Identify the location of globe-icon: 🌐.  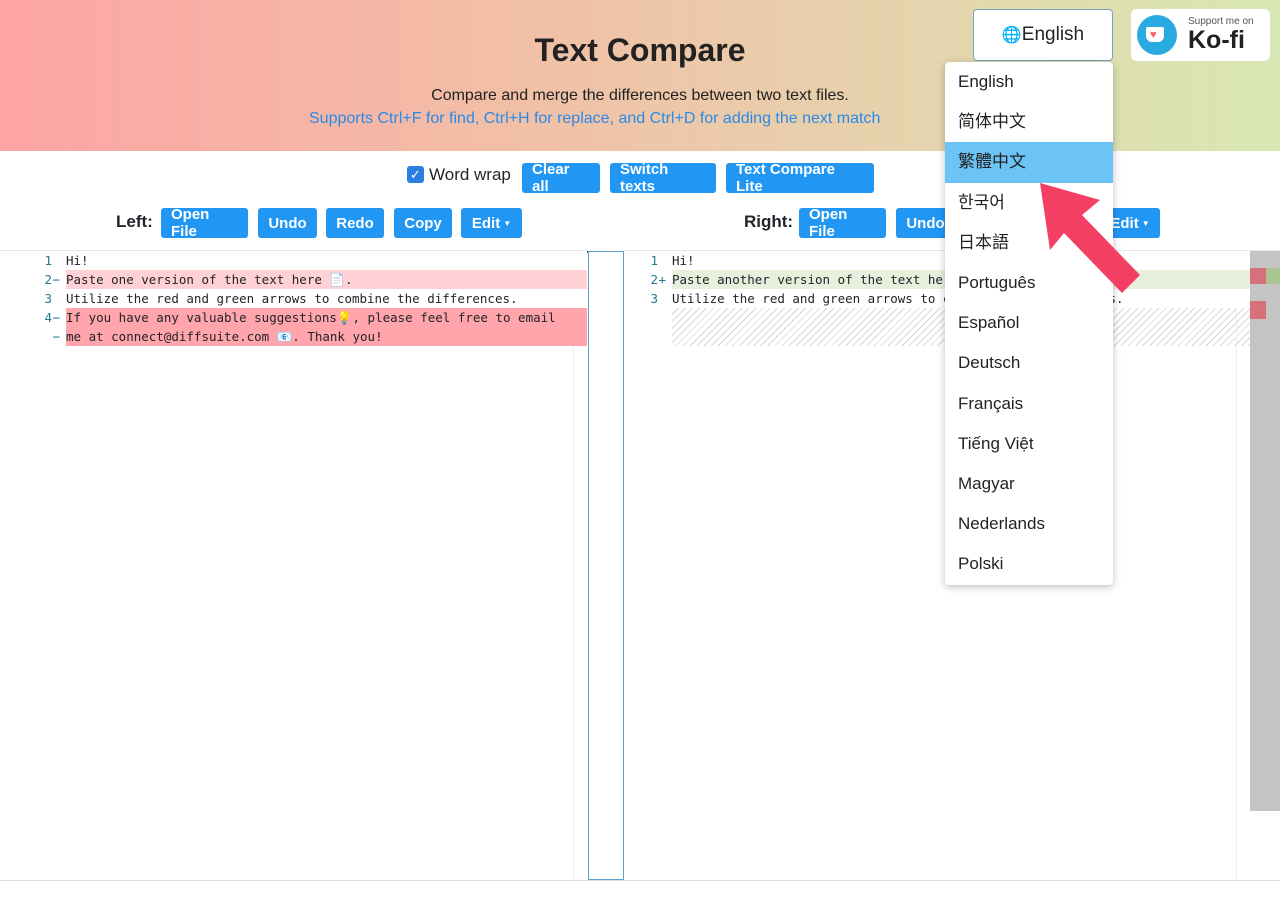
(1011, 35).